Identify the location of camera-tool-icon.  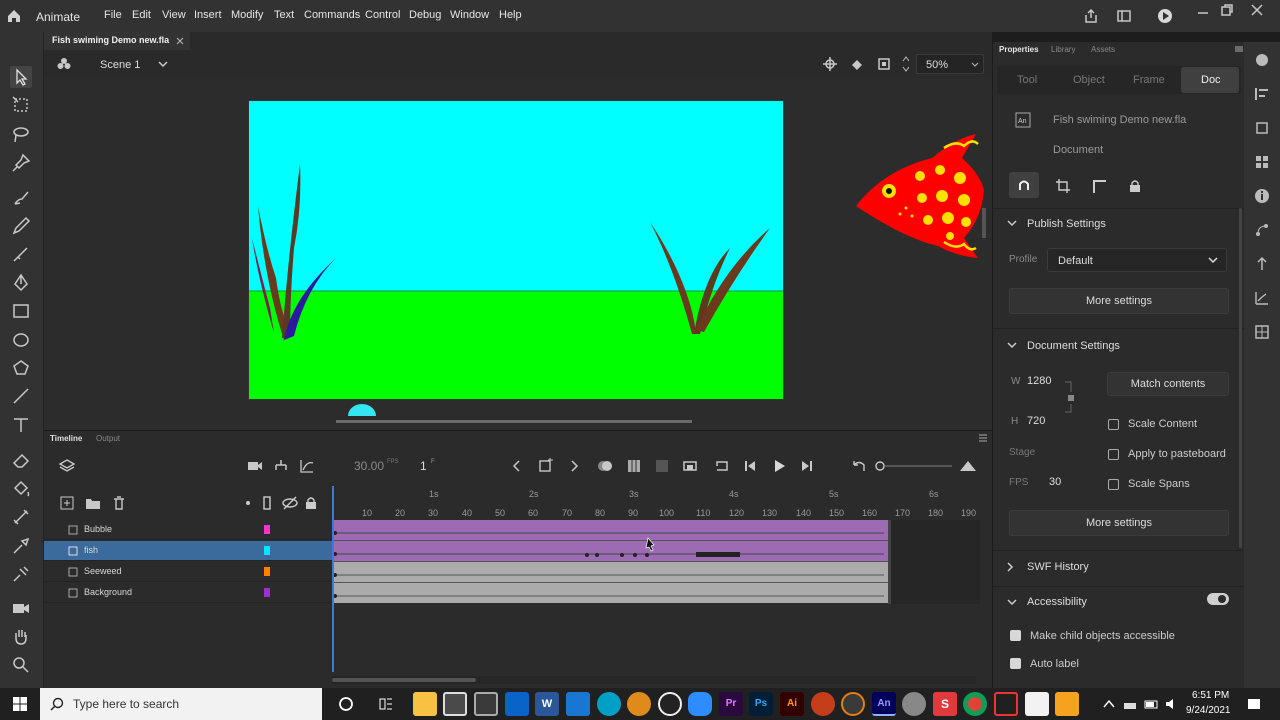
(21, 608).